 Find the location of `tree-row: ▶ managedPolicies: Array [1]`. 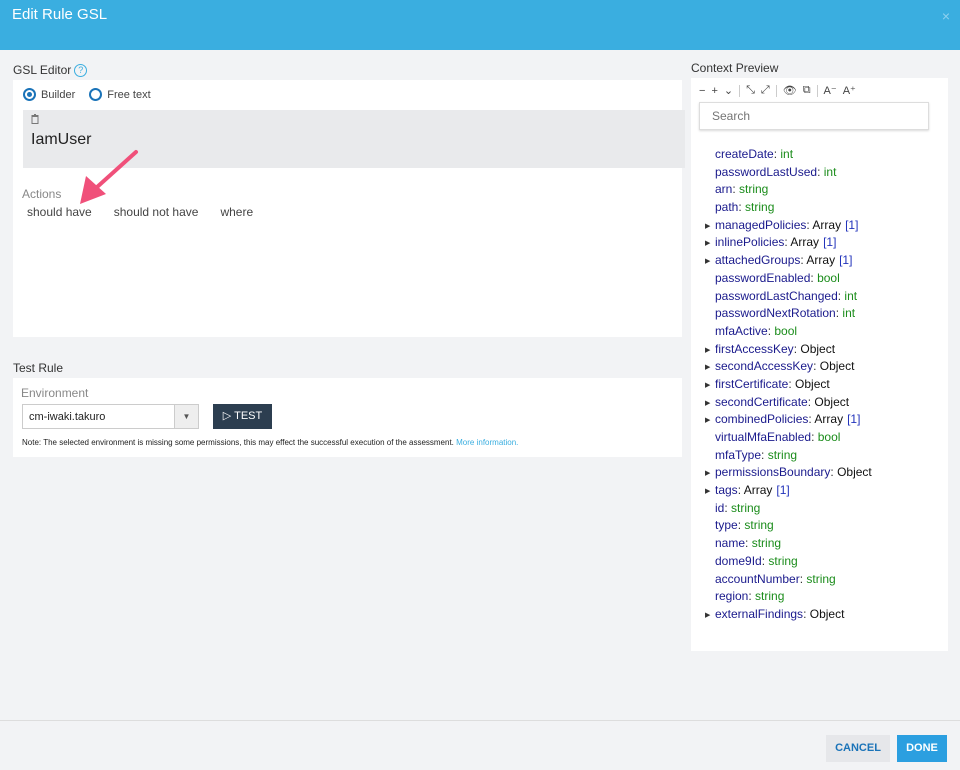

tree-row: ▶ managedPolicies: Array [1] is located at coordinates (788, 226).